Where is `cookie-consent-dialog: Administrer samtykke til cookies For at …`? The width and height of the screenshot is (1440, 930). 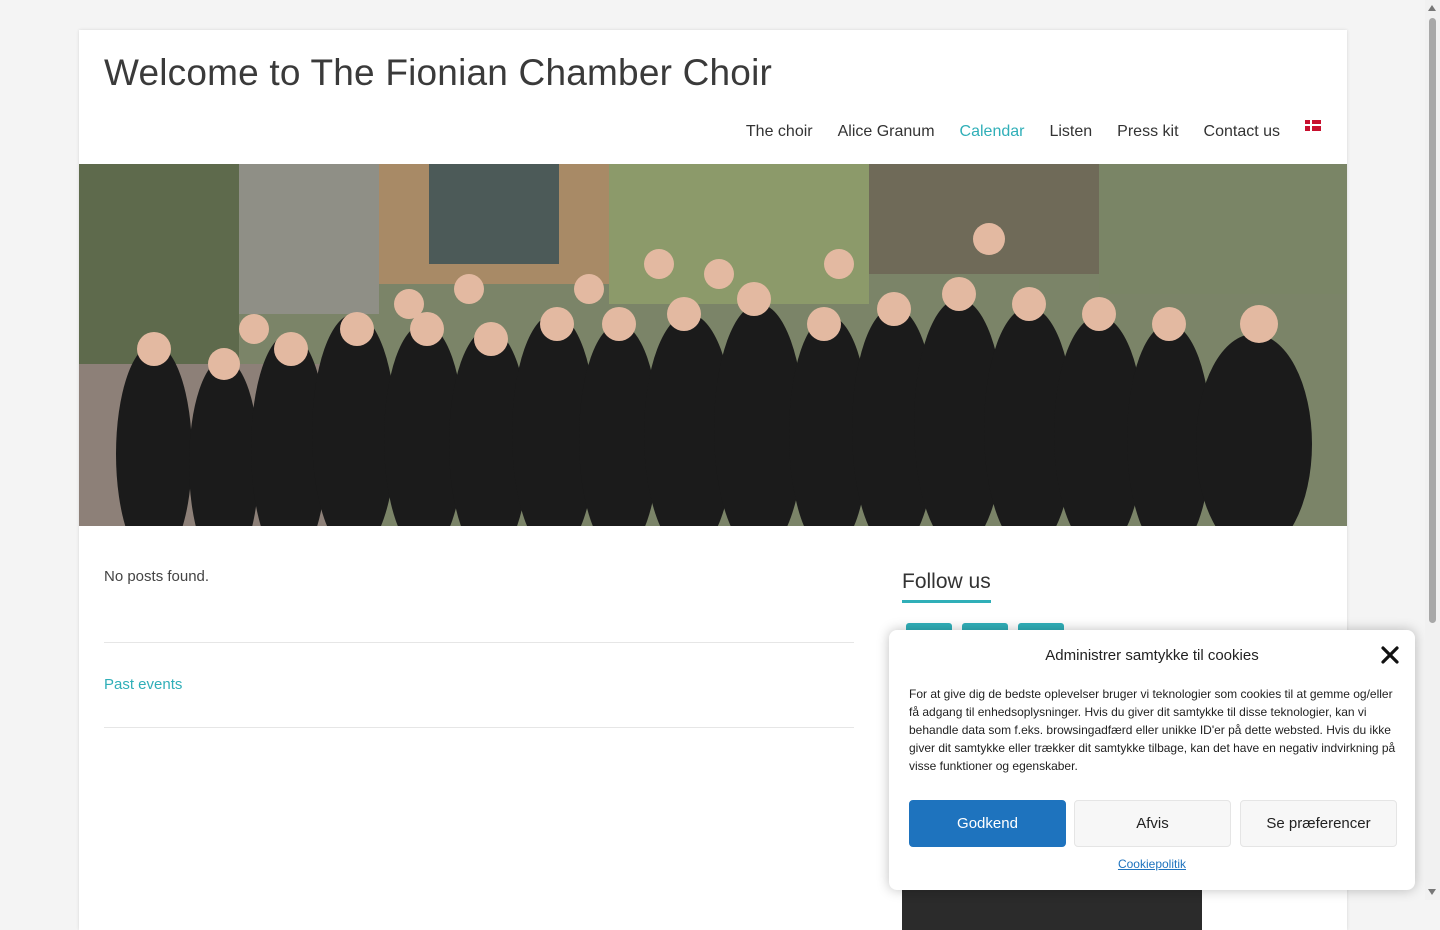
cookie-consent-dialog: Administrer samtykke til cookies For at … is located at coordinates (1152, 760).